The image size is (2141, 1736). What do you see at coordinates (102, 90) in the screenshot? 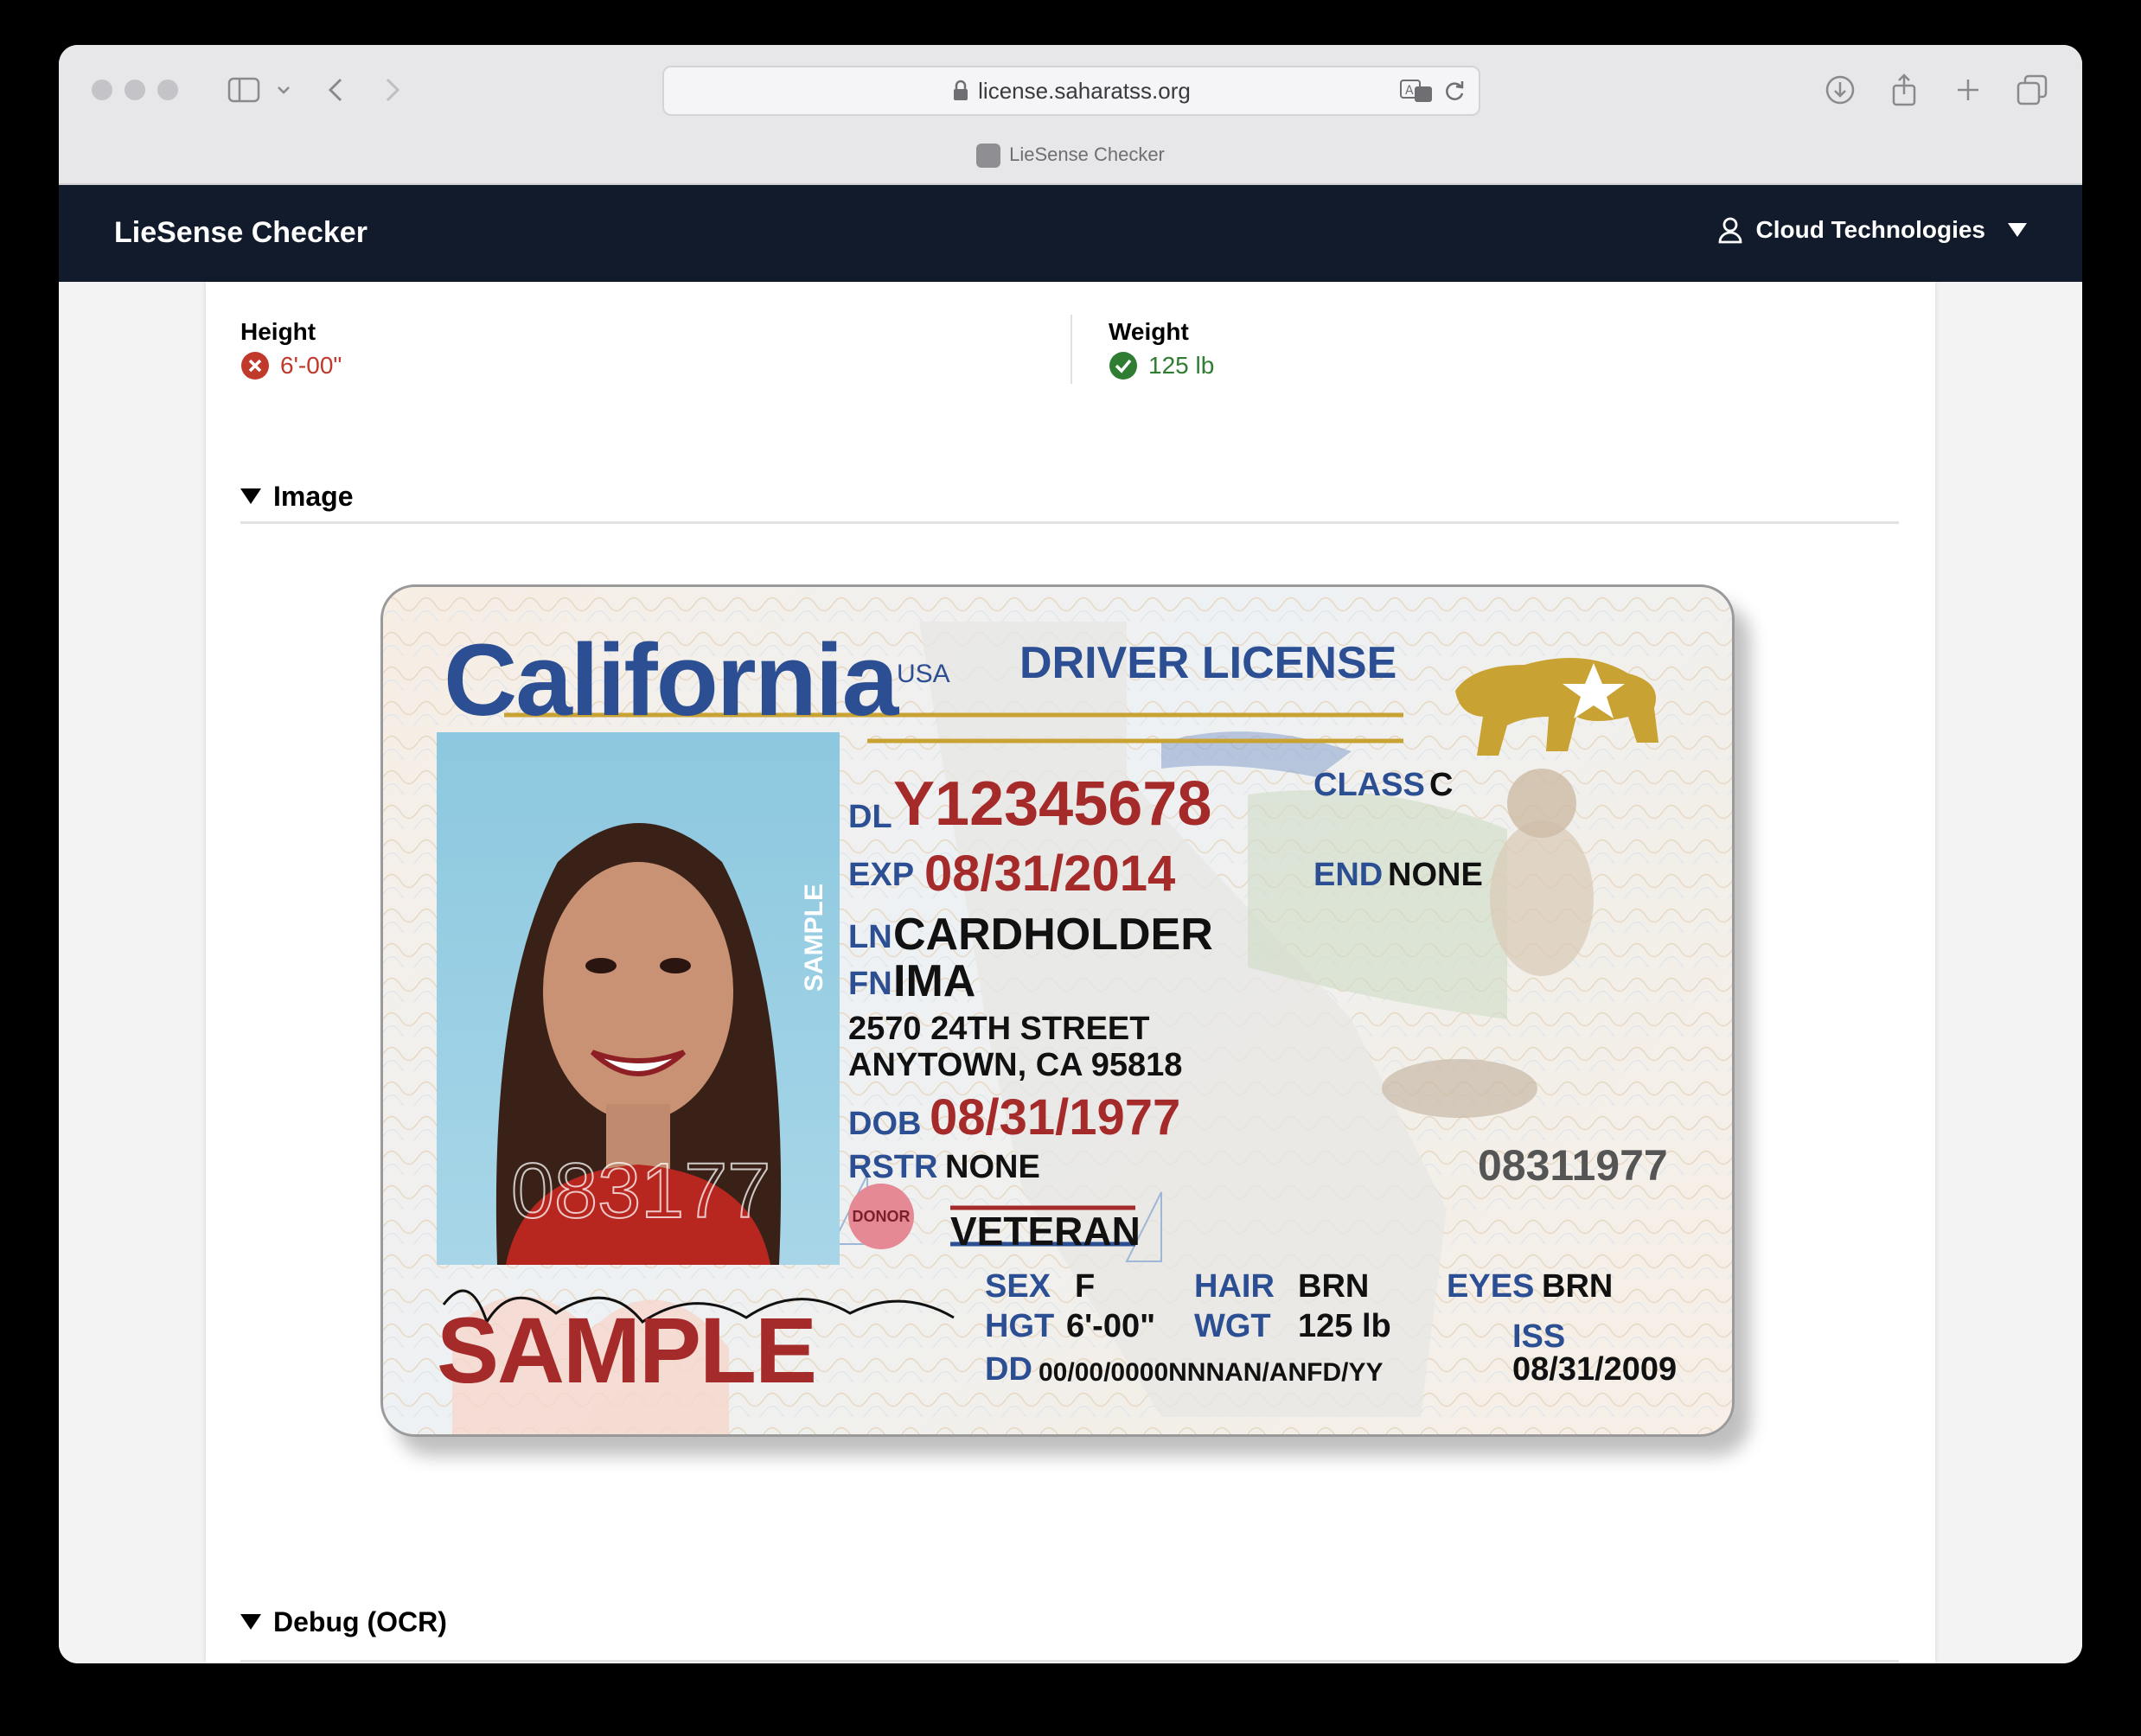
I see `close-window-button` at bounding box center [102, 90].